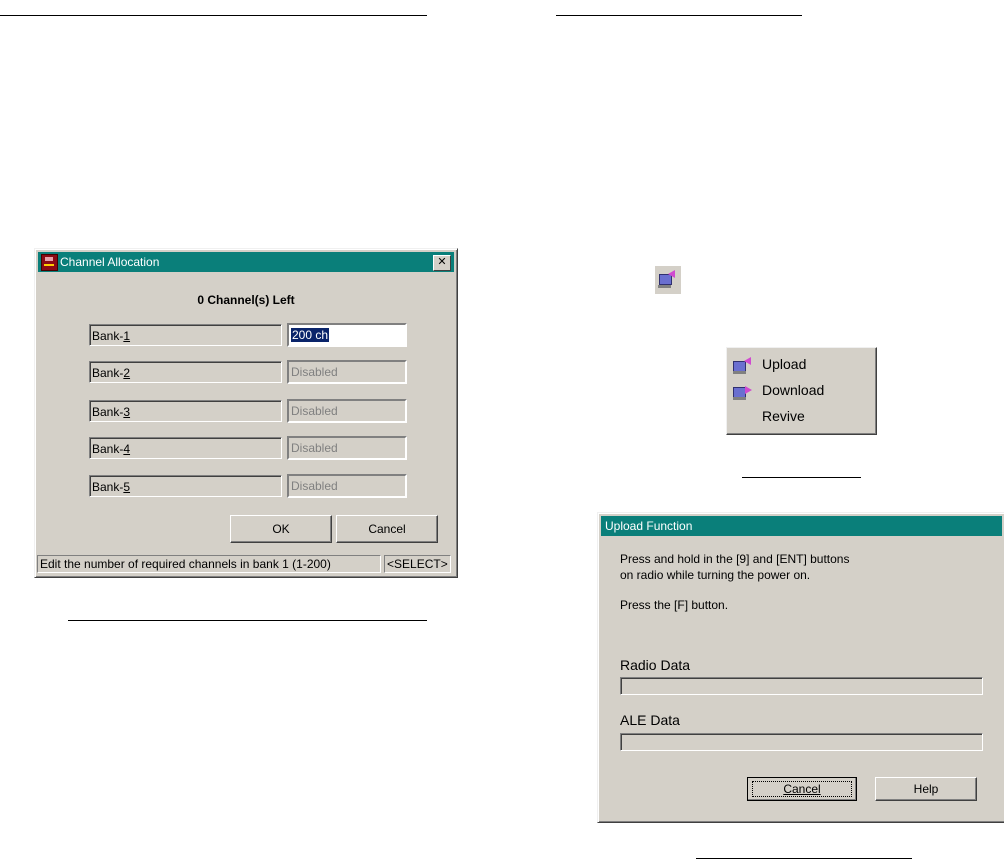 This screenshot has height=862, width=1004. I want to click on bank-3-label: Bank-3, so click(185, 411).